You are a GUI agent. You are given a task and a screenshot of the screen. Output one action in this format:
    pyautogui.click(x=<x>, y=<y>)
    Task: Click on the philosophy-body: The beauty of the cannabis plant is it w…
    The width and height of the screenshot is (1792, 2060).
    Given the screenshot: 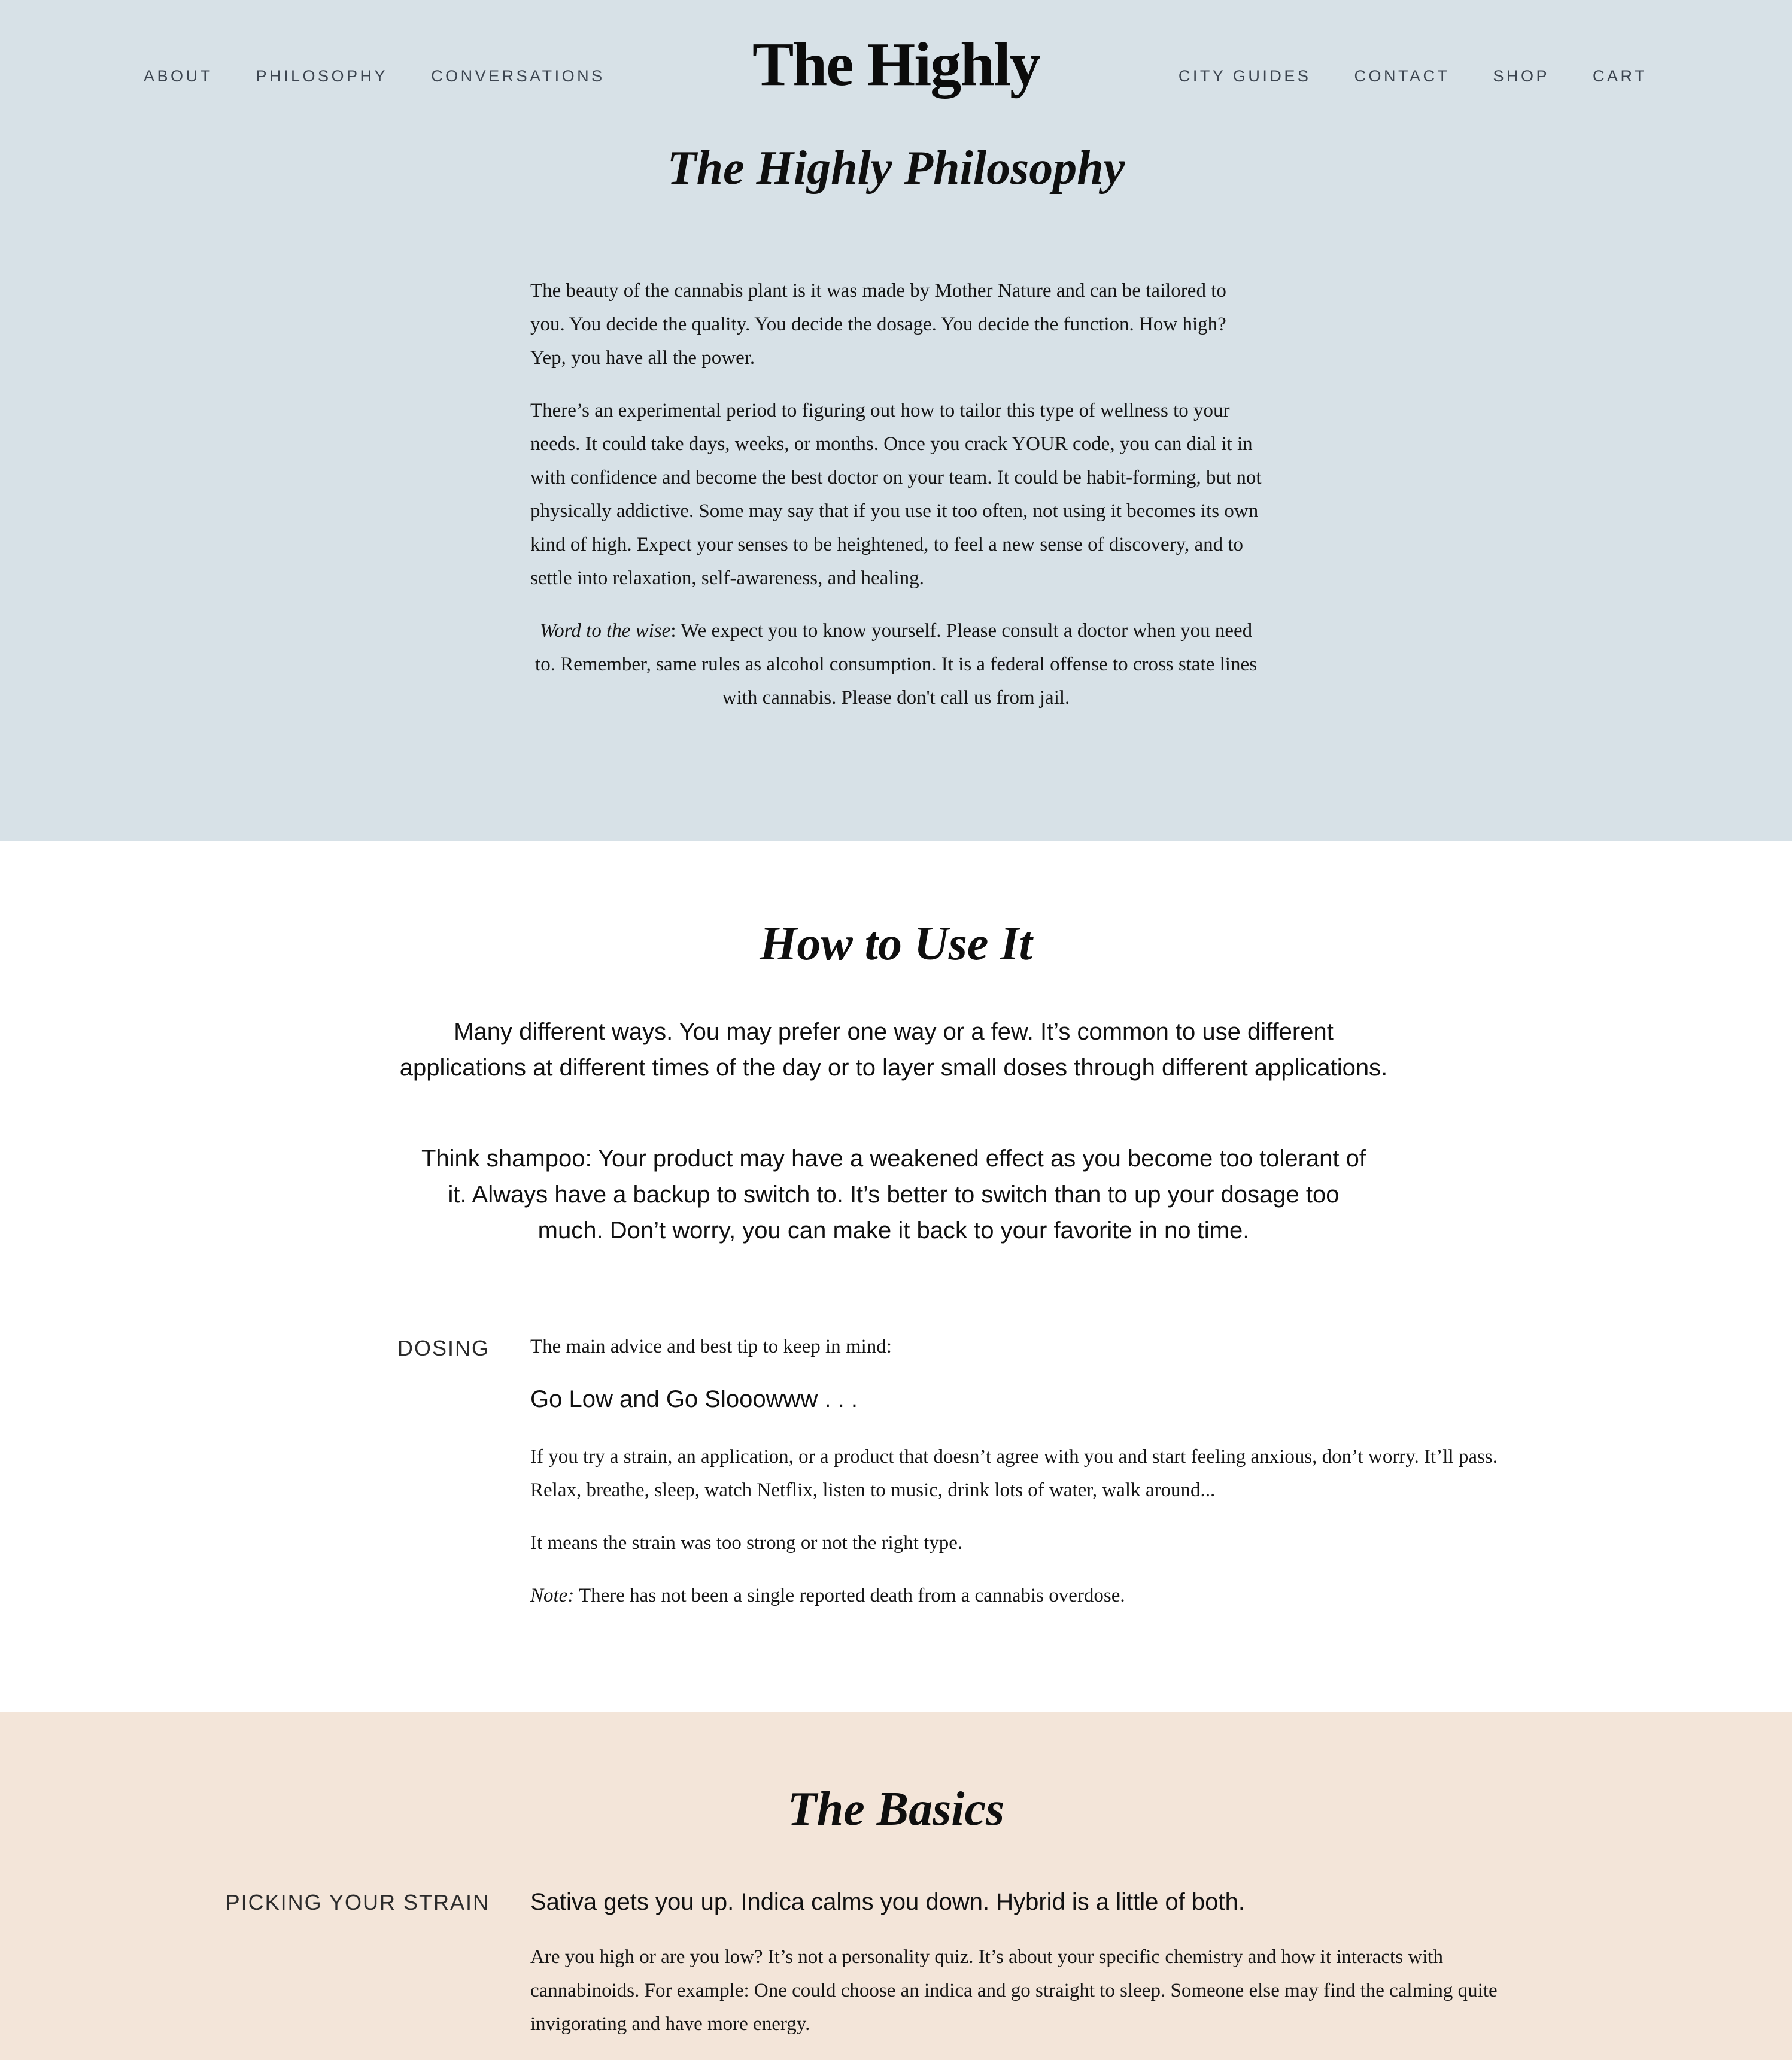 What is the action you would take?
    pyautogui.click(x=896, y=504)
    